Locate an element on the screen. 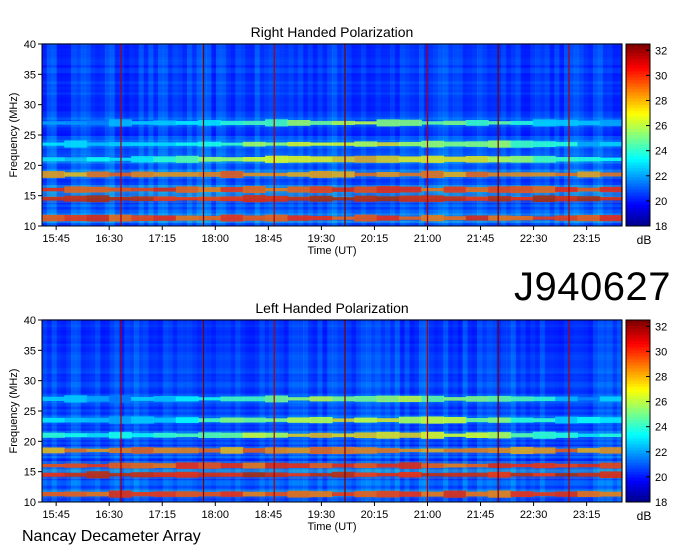 This screenshot has height=552, width=680. instrument-label: Nancay Decameter Array is located at coordinates (111, 536).